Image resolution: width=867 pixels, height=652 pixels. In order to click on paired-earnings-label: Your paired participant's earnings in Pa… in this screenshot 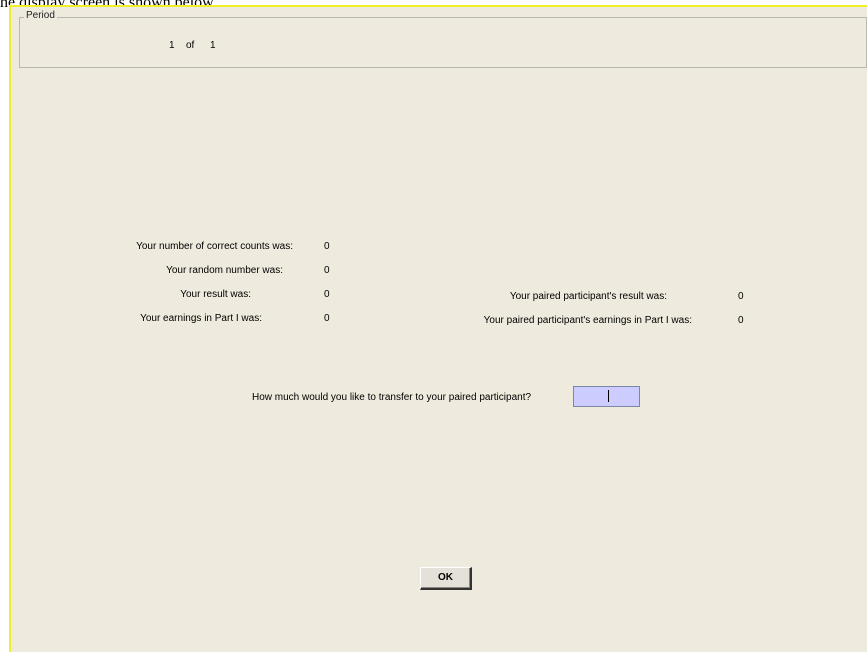, I will do `click(587, 320)`.